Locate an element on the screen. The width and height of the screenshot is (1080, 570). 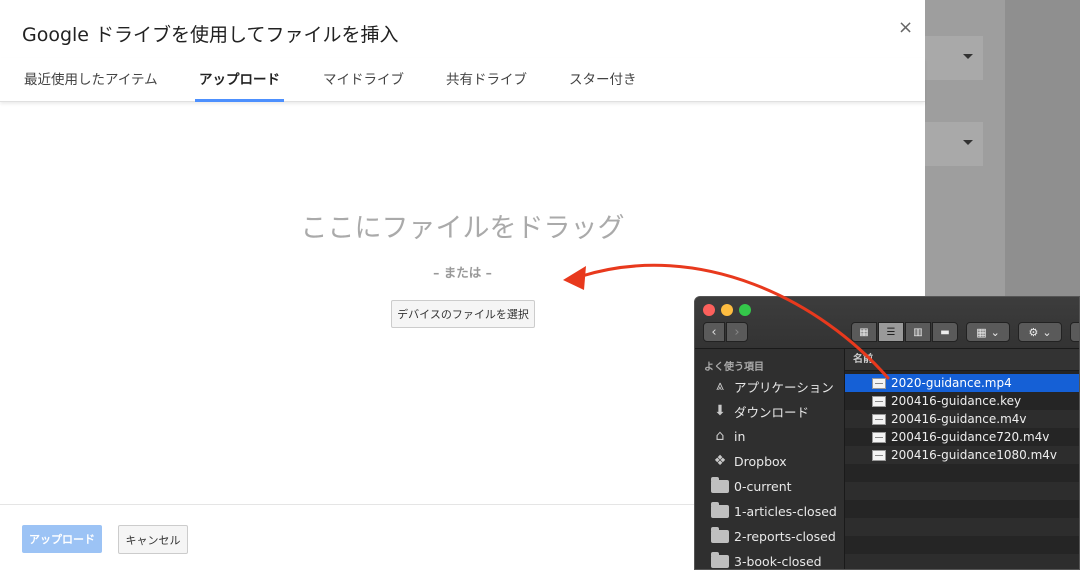
close-icon: × is located at coordinates (905, 28).